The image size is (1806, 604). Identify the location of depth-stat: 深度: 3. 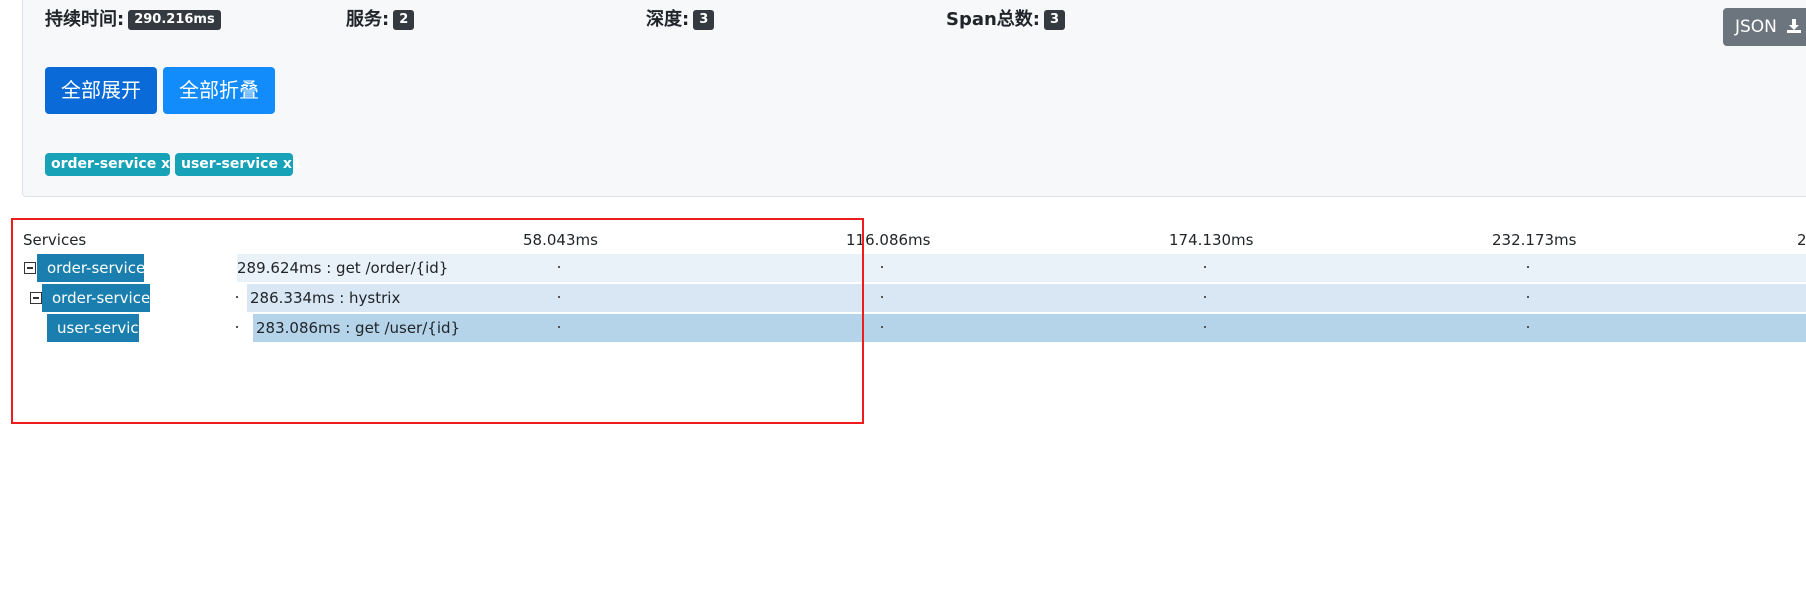
(680, 20).